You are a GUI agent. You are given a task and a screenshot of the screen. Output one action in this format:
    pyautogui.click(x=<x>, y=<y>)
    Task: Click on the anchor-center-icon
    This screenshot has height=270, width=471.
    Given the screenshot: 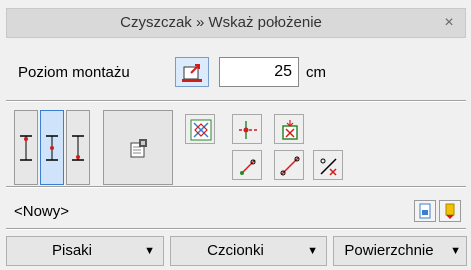 What is the action you would take?
    pyautogui.click(x=52, y=148)
    